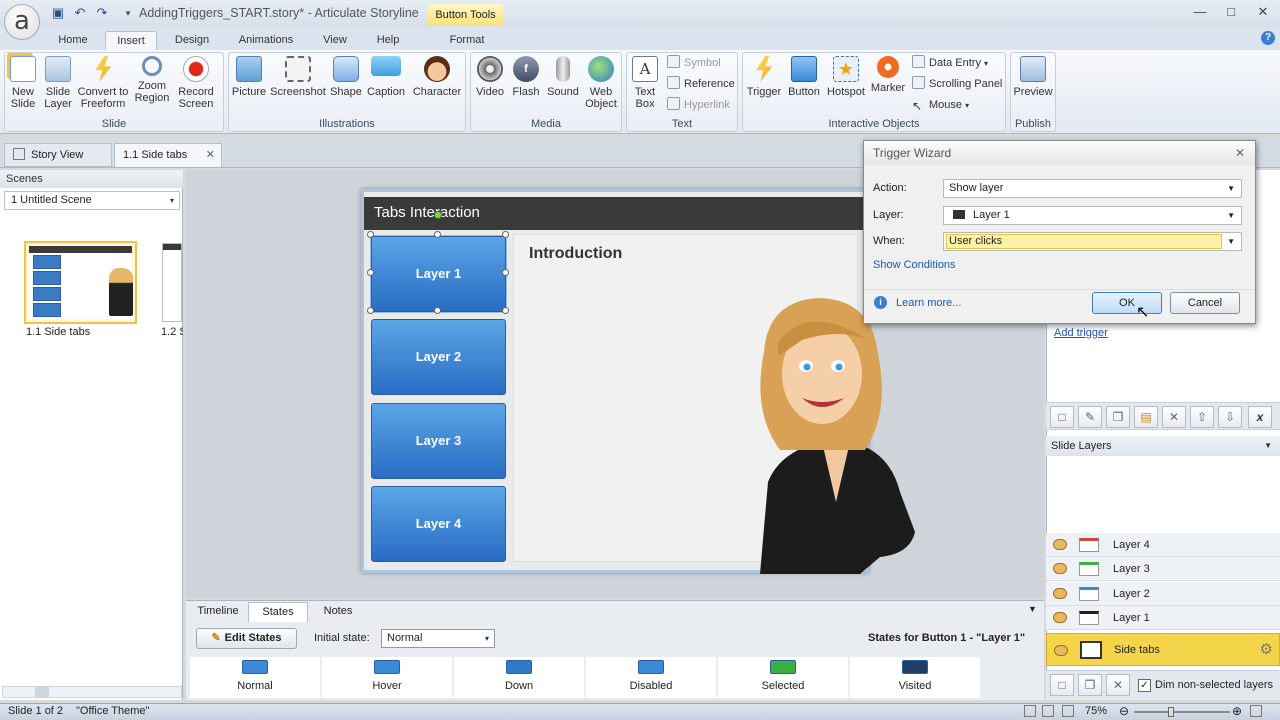  Describe the element at coordinates (218, 612) in the screenshot. I see `tab-timeline: Timeline` at that location.